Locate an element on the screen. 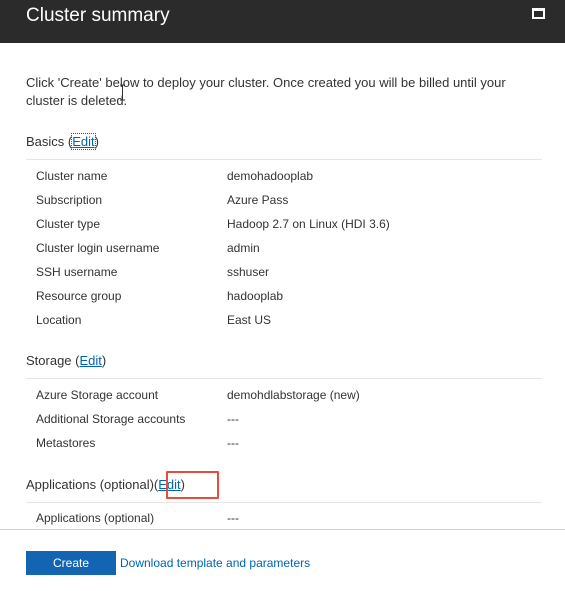 The height and width of the screenshot is (591, 565). row-label: Cluster login username is located at coordinates (98, 248).